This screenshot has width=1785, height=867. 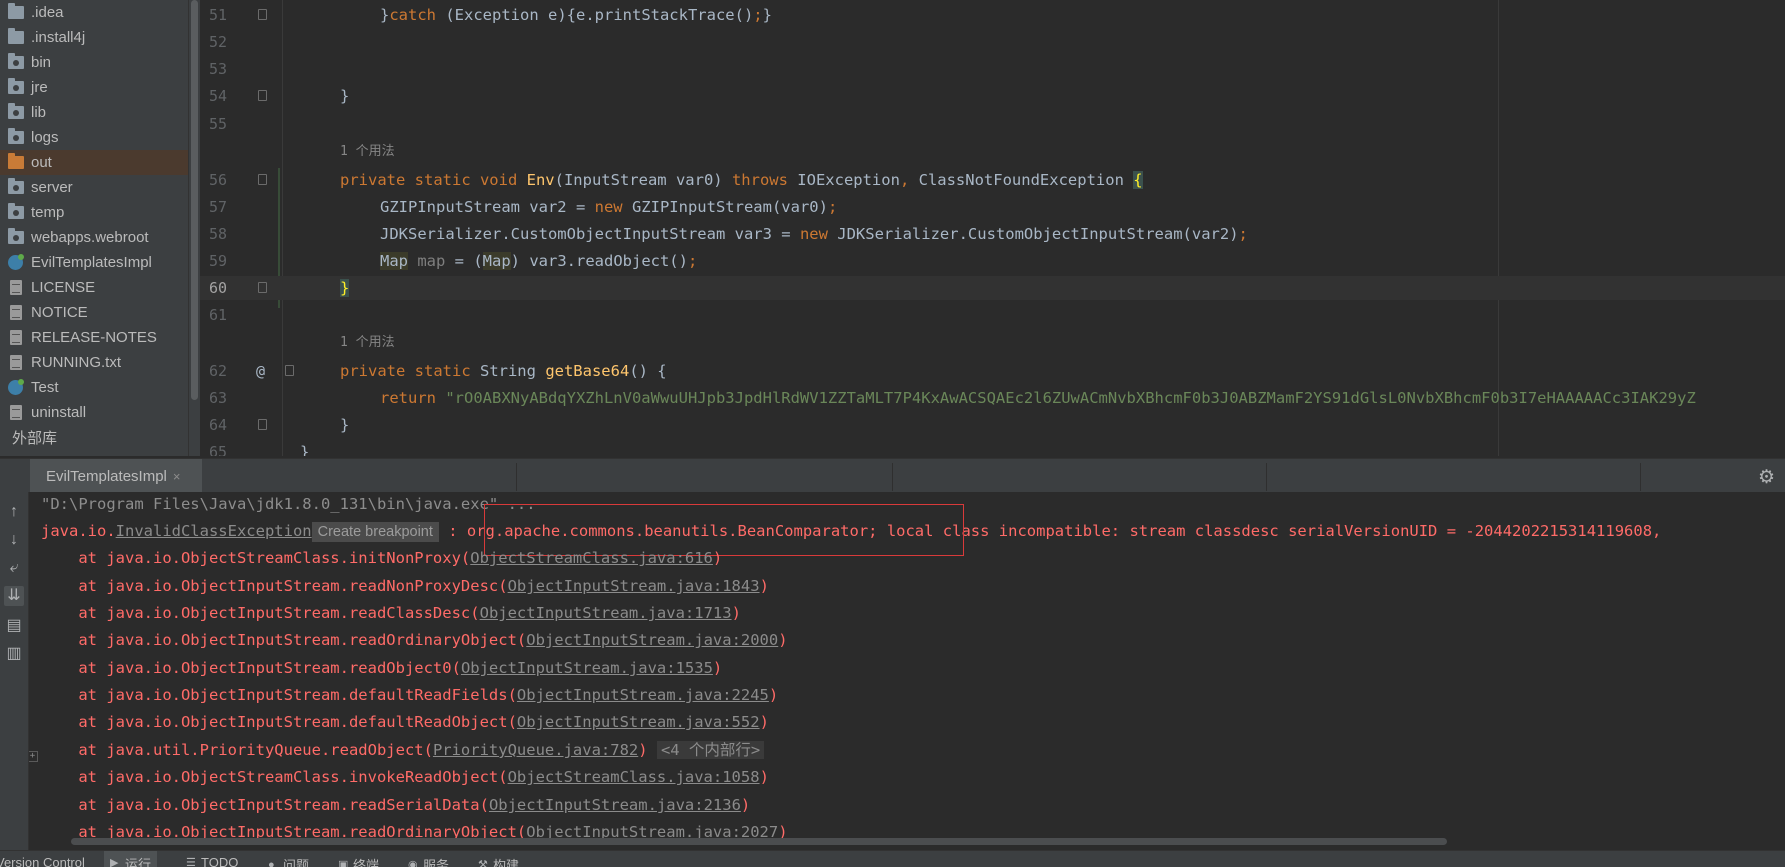 I want to click on print-icon: ▤, so click(x=14, y=626).